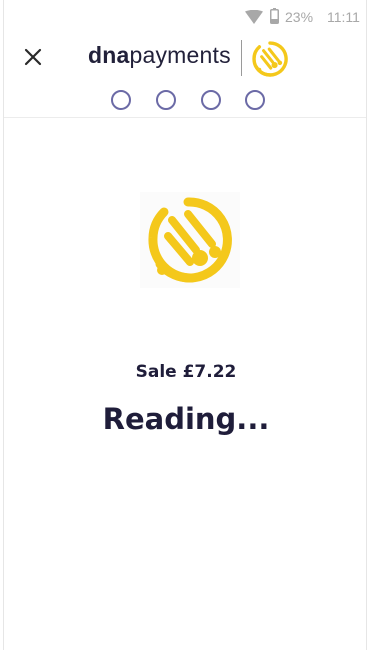  I want to click on close-button, so click(33, 57).